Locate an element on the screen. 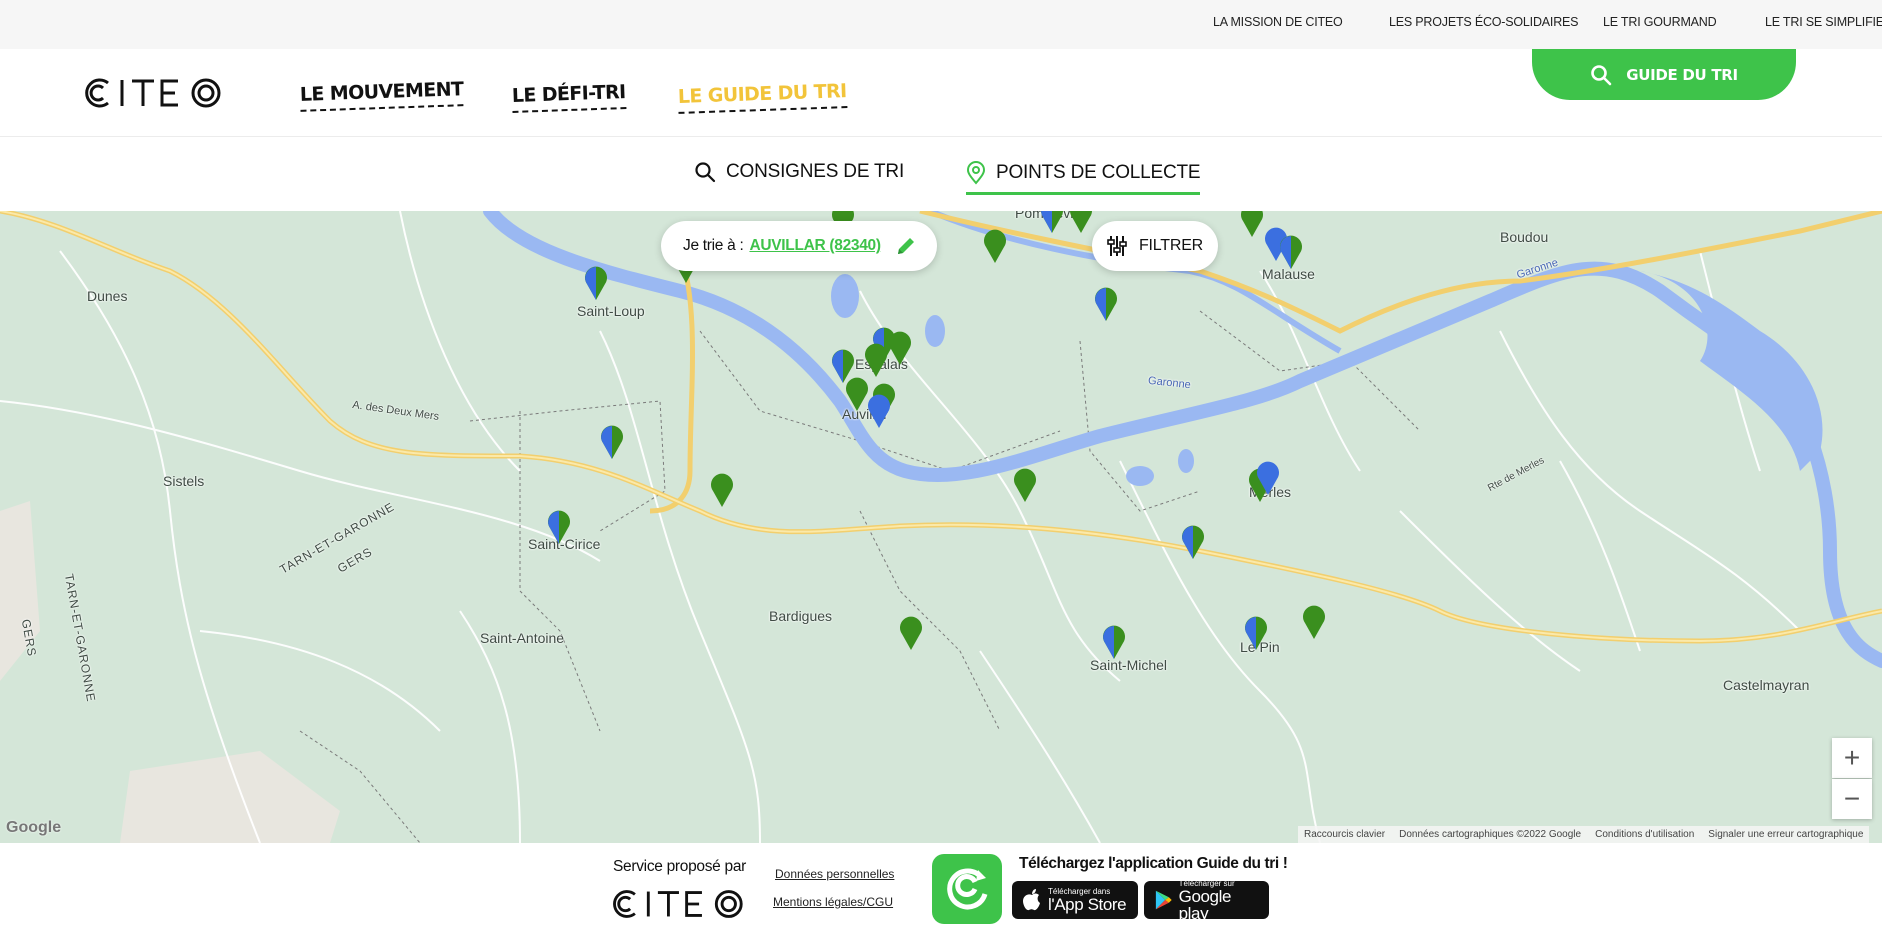 The width and height of the screenshot is (1882, 928). place-label: Saint-Loup is located at coordinates (611, 311).